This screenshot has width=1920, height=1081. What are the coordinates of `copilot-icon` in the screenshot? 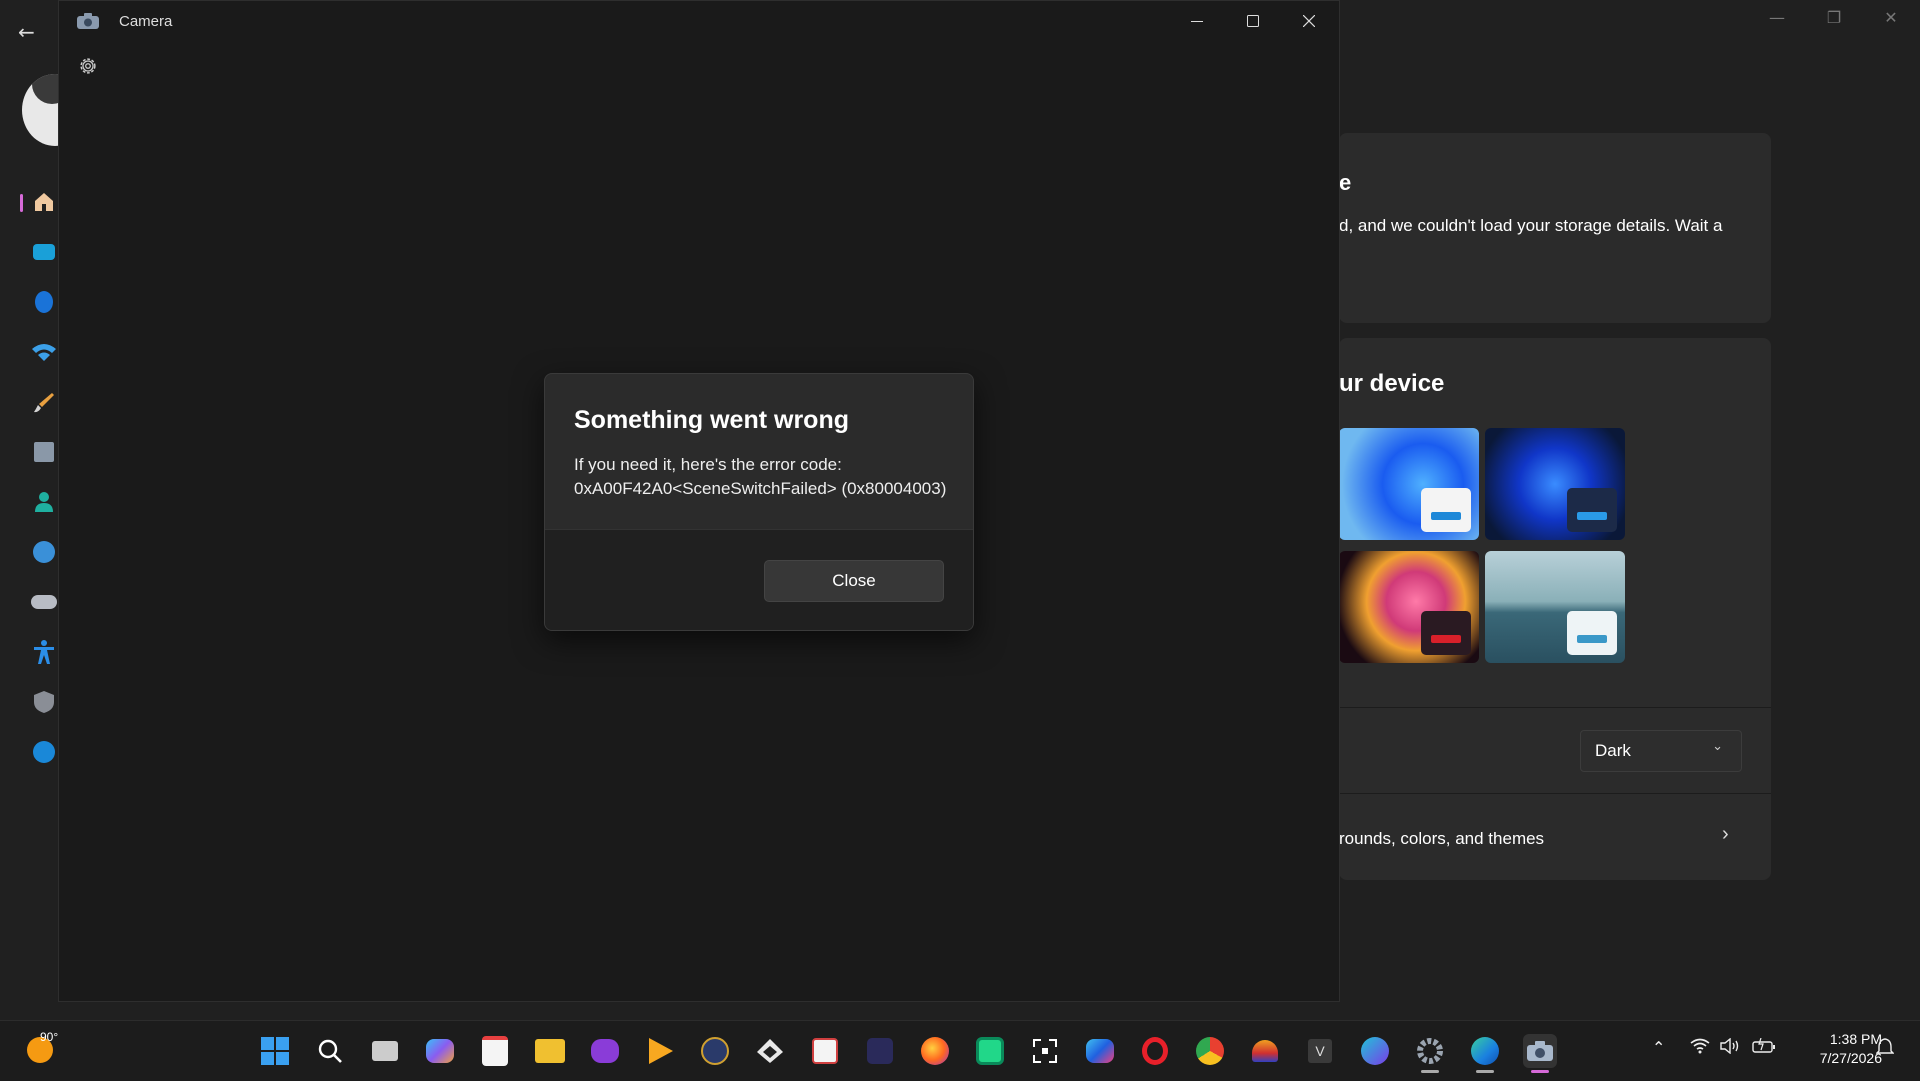 It's located at (440, 1051).